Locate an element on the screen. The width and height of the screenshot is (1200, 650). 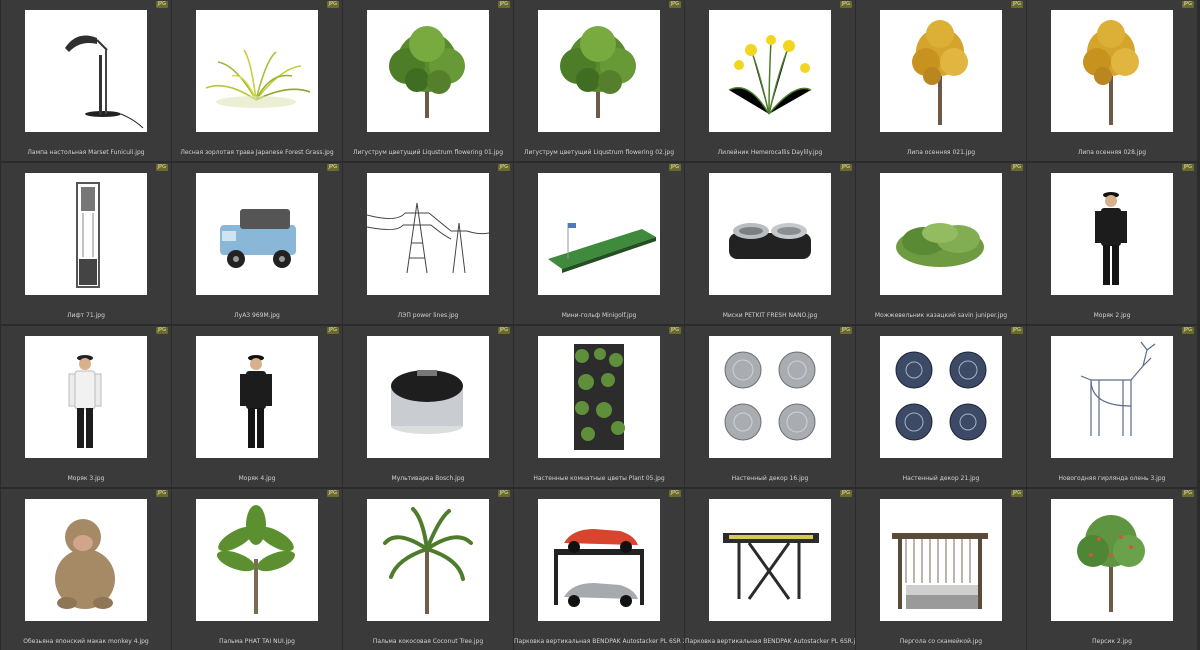
thumbnail-item: JPG Моряк 3.jpg is located at coordinates (86, 406).